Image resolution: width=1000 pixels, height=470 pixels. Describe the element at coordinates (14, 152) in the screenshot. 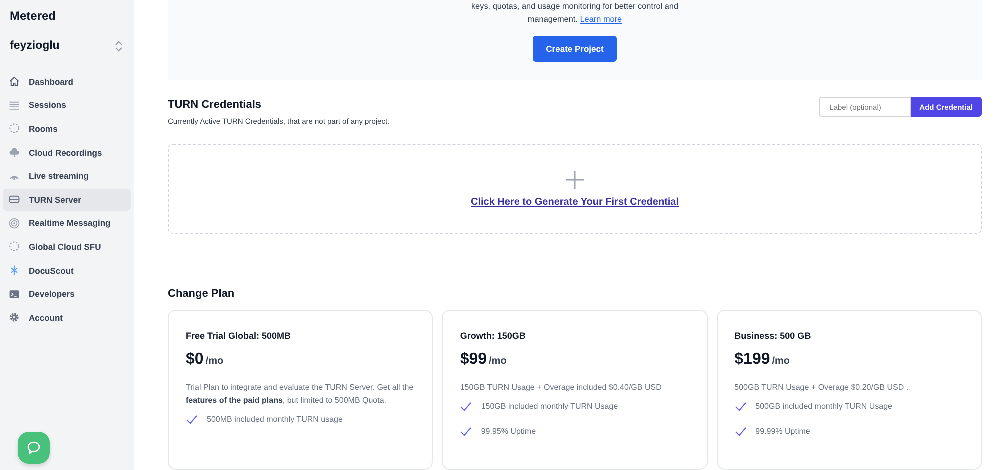

I see `cloud-icon` at that location.